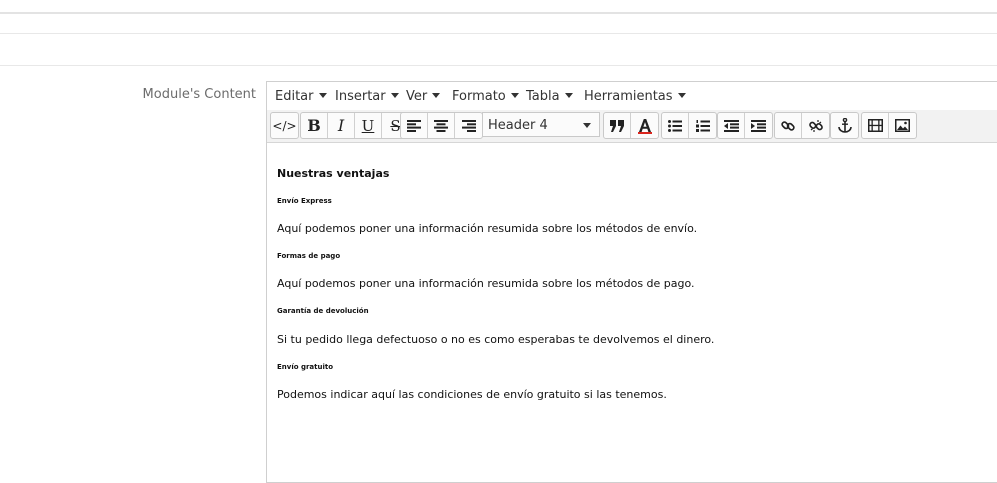 The width and height of the screenshot is (997, 483). I want to click on text-color-button, so click(644, 125).